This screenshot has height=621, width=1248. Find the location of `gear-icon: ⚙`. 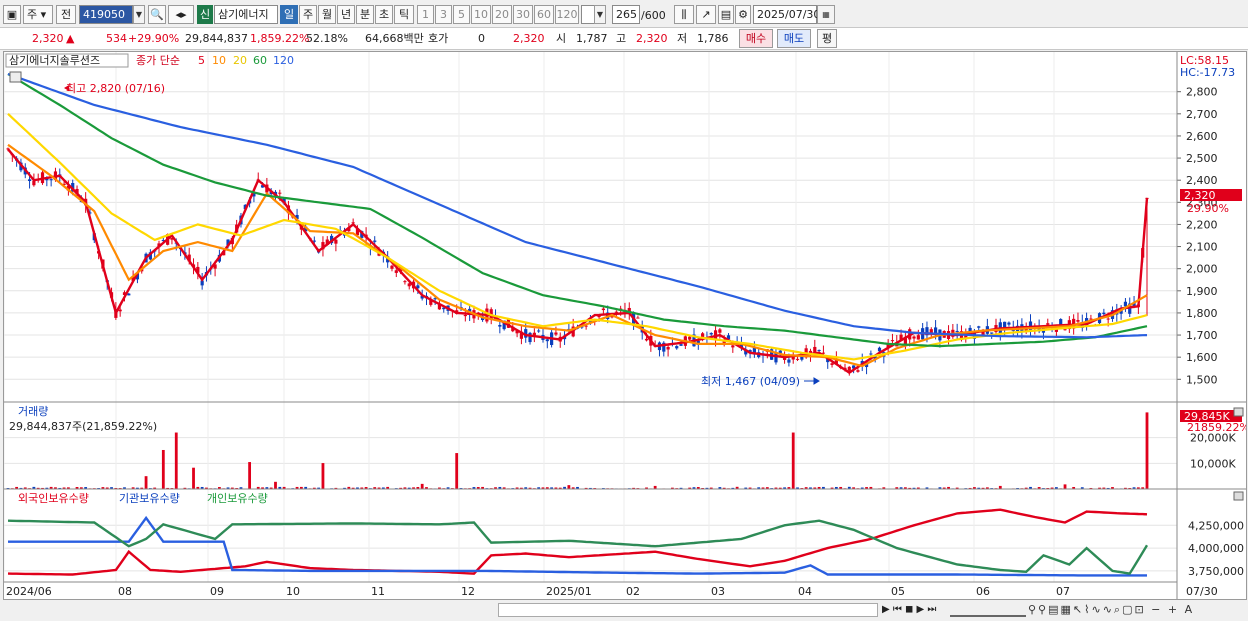

gear-icon: ⚙ is located at coordinates (743, 14).